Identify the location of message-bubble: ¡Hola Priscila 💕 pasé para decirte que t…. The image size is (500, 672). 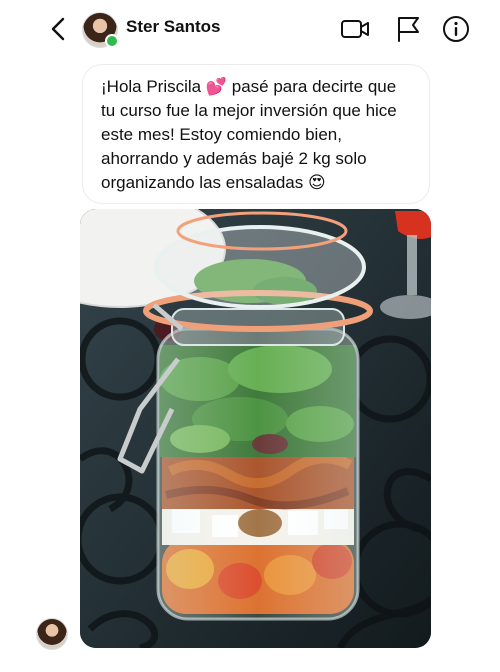
(256, 134).